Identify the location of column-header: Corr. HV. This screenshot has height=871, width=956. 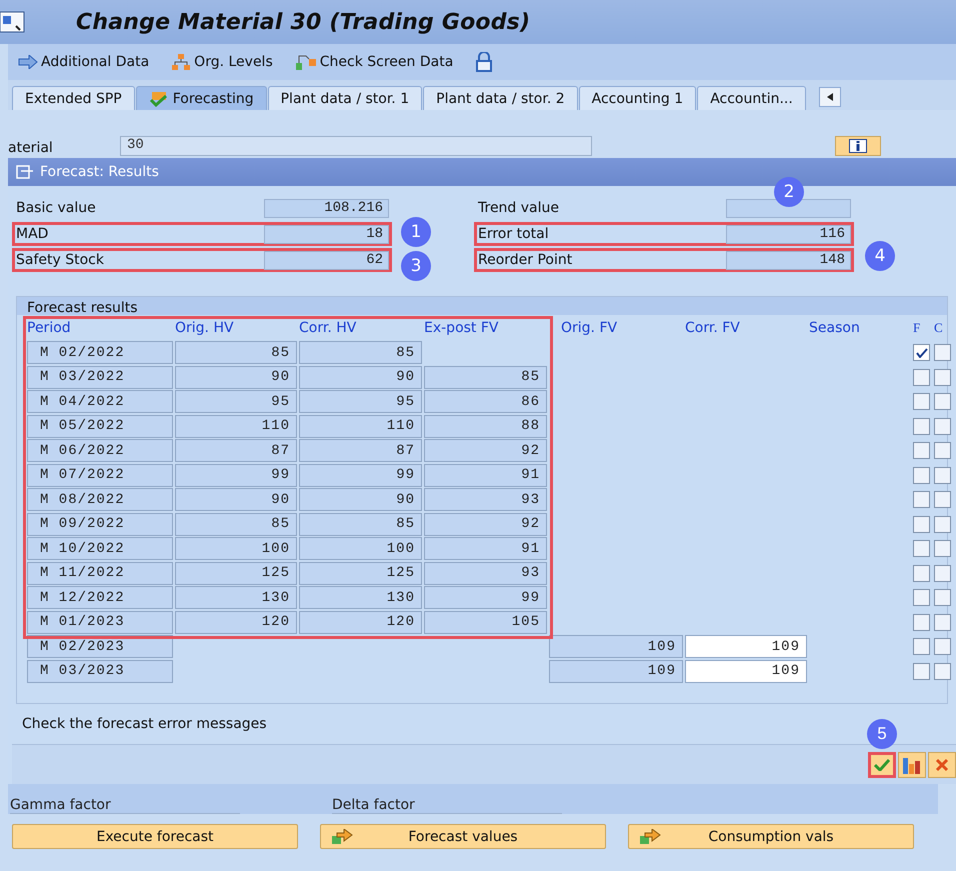
(328, 328).